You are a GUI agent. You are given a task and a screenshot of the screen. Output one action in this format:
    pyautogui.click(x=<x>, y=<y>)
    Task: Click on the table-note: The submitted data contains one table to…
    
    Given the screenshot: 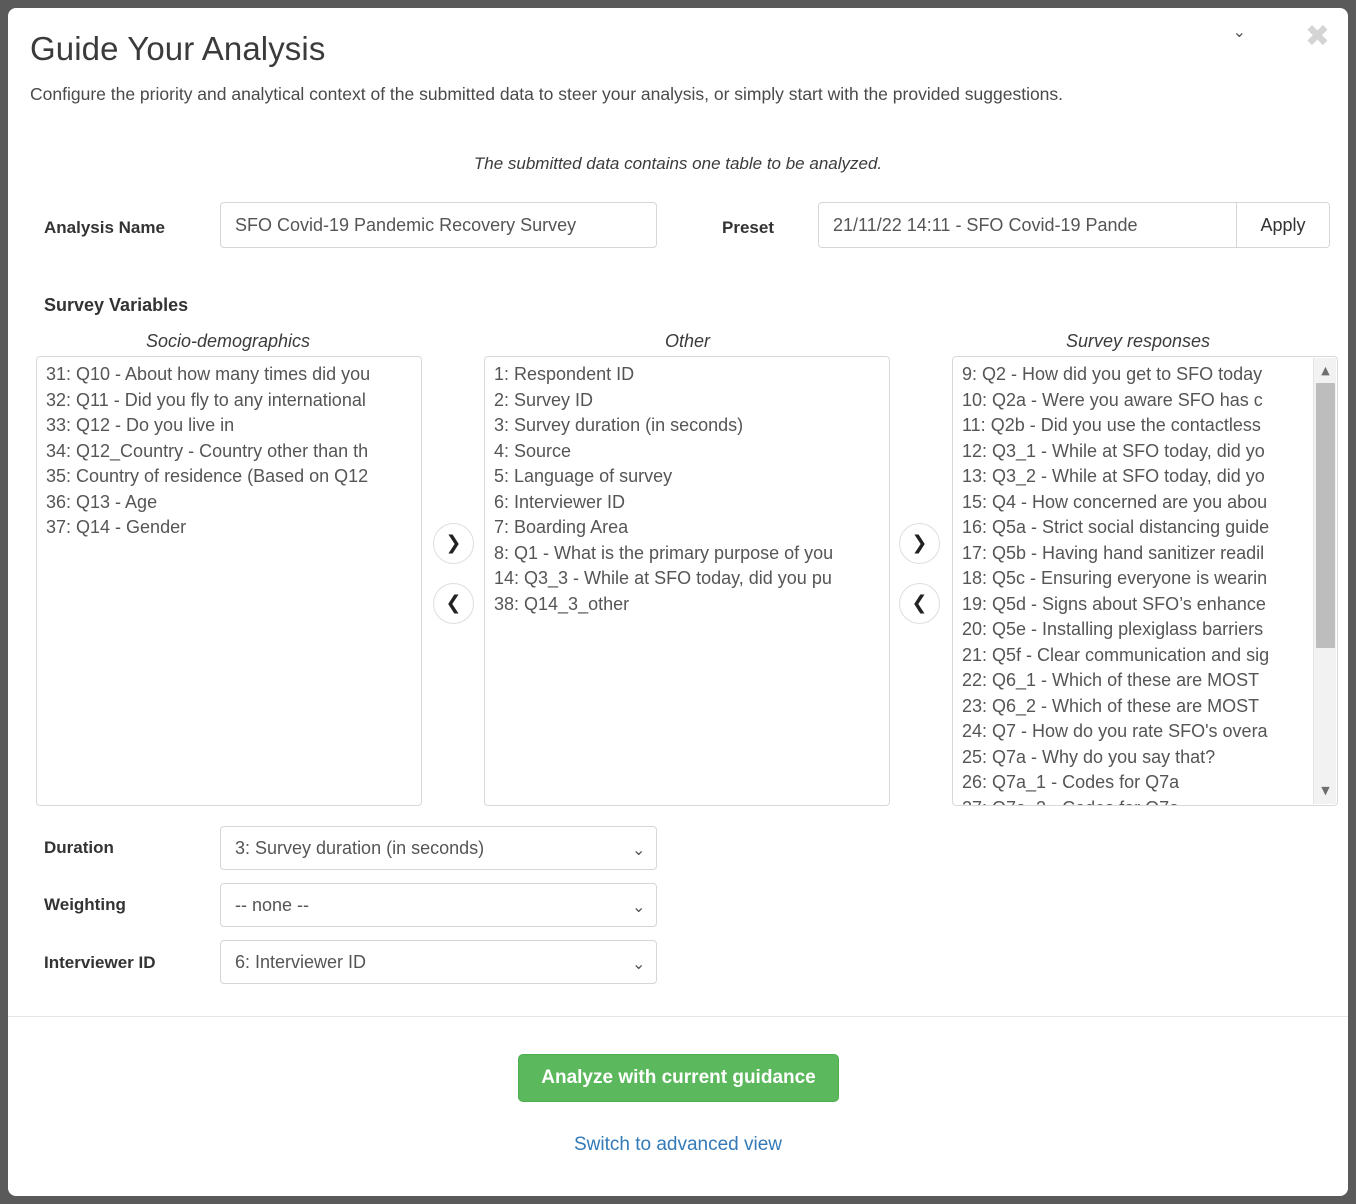 What is the action you would take?
    pyautogui.click(x=678, y=163)
    